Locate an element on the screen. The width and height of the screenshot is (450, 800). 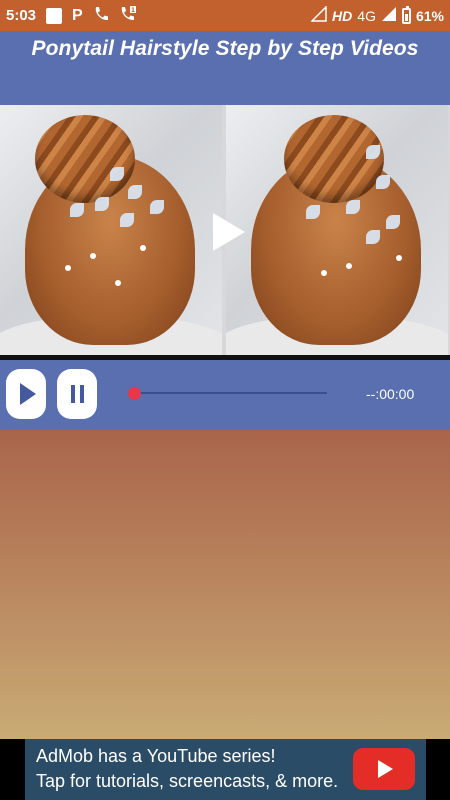
status-left: 5:03 P 1 is located at coordinates (71, 16).